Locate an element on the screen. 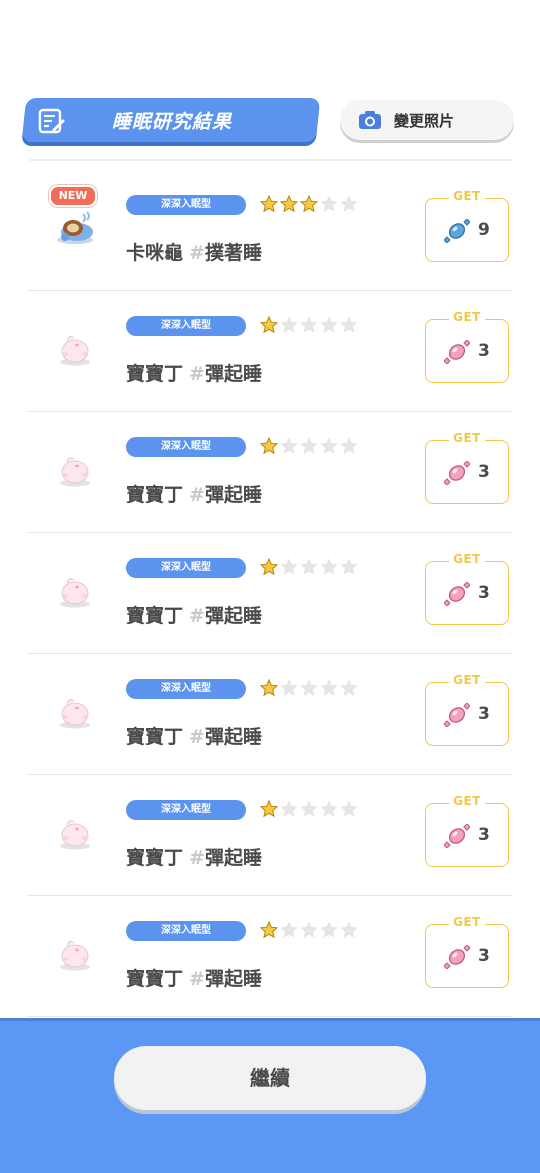  camera-icon is located at coordinates (370, 120).